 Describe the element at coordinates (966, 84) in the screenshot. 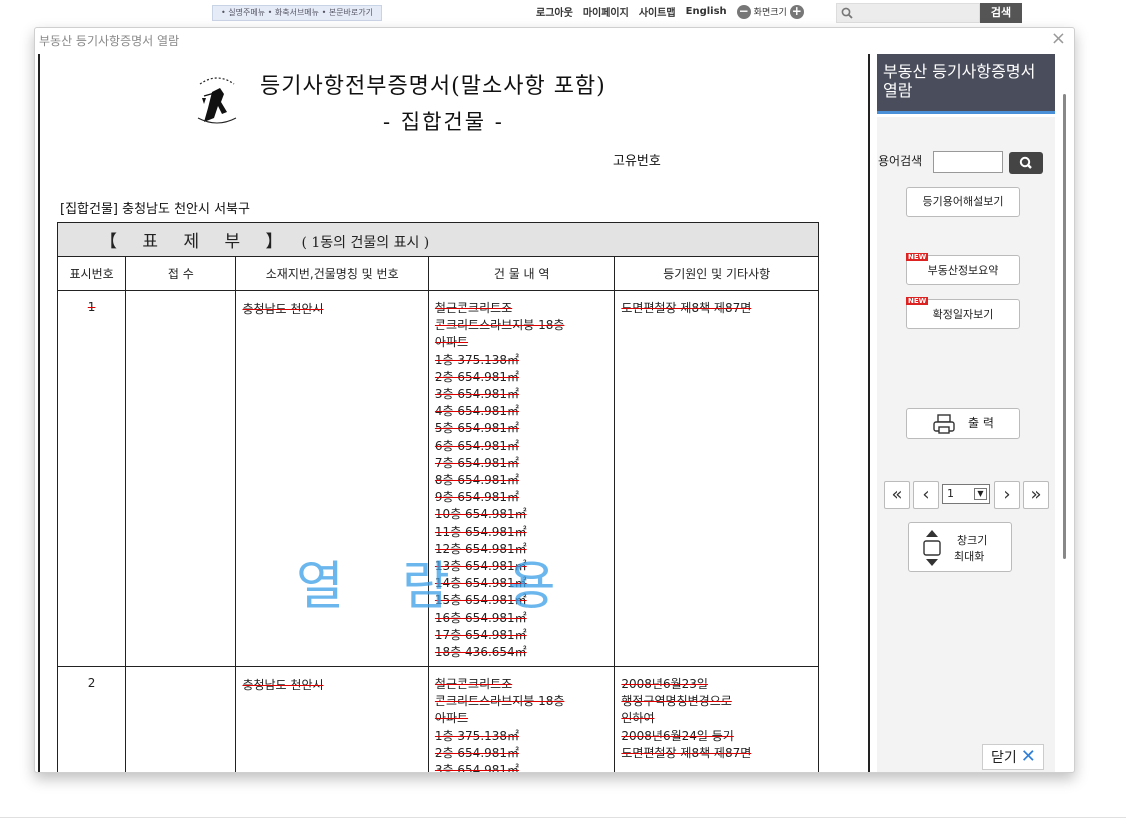

I see `side-panel-header: 부동산 등기사항증명서 열람` at that location.